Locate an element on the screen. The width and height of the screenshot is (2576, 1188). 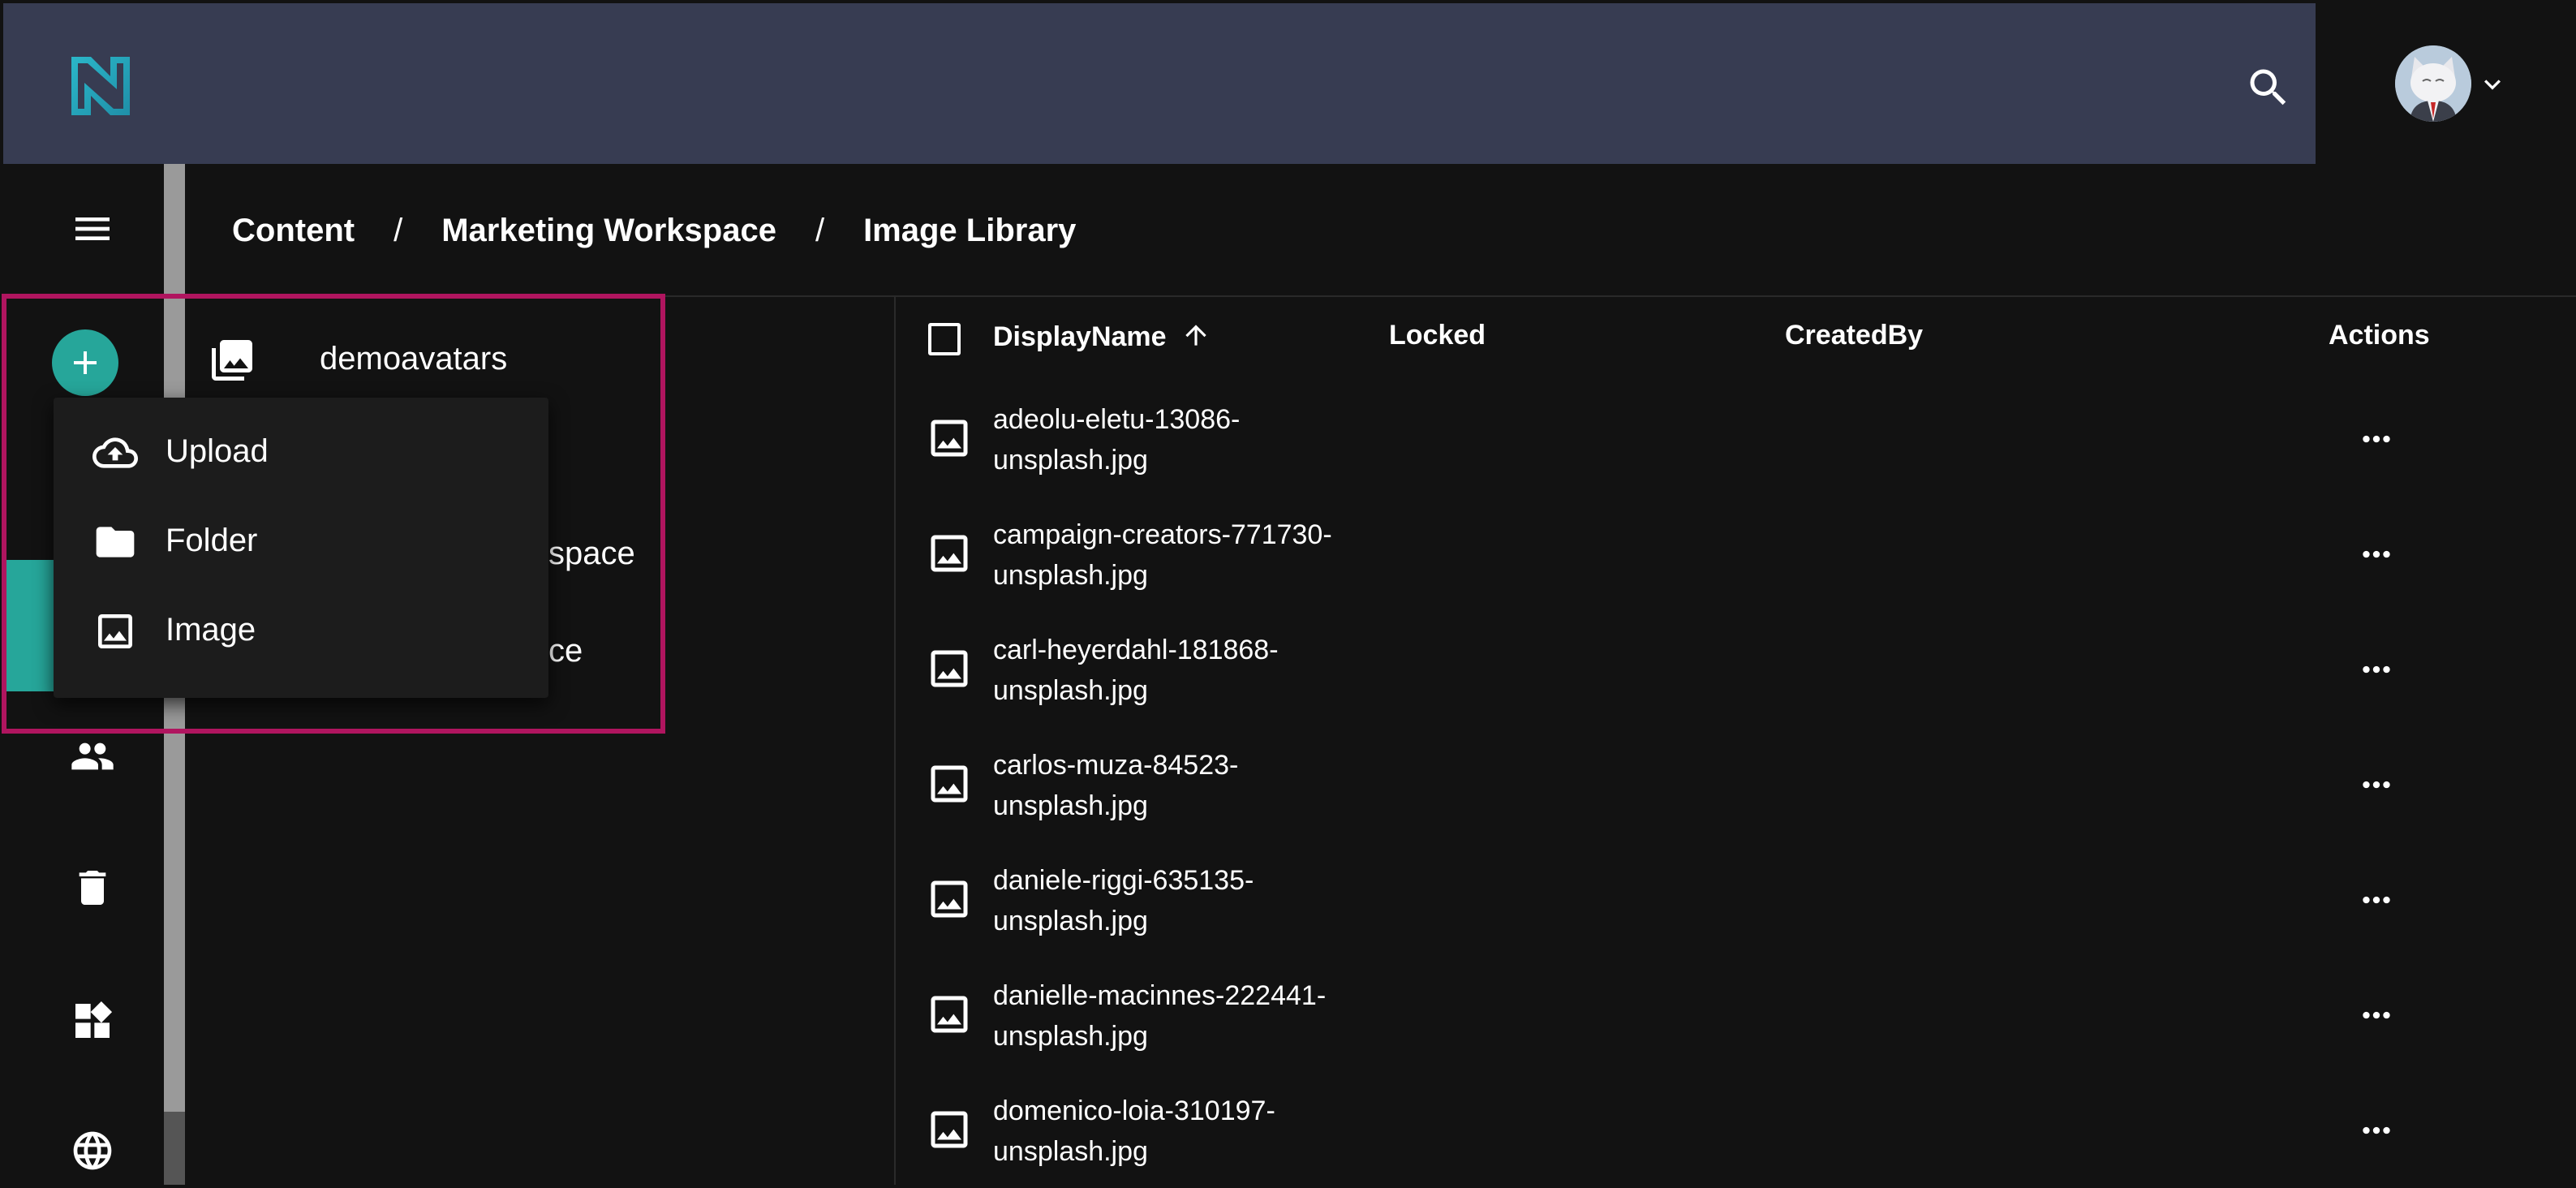
people-icon is located at coordinates (92, 756).